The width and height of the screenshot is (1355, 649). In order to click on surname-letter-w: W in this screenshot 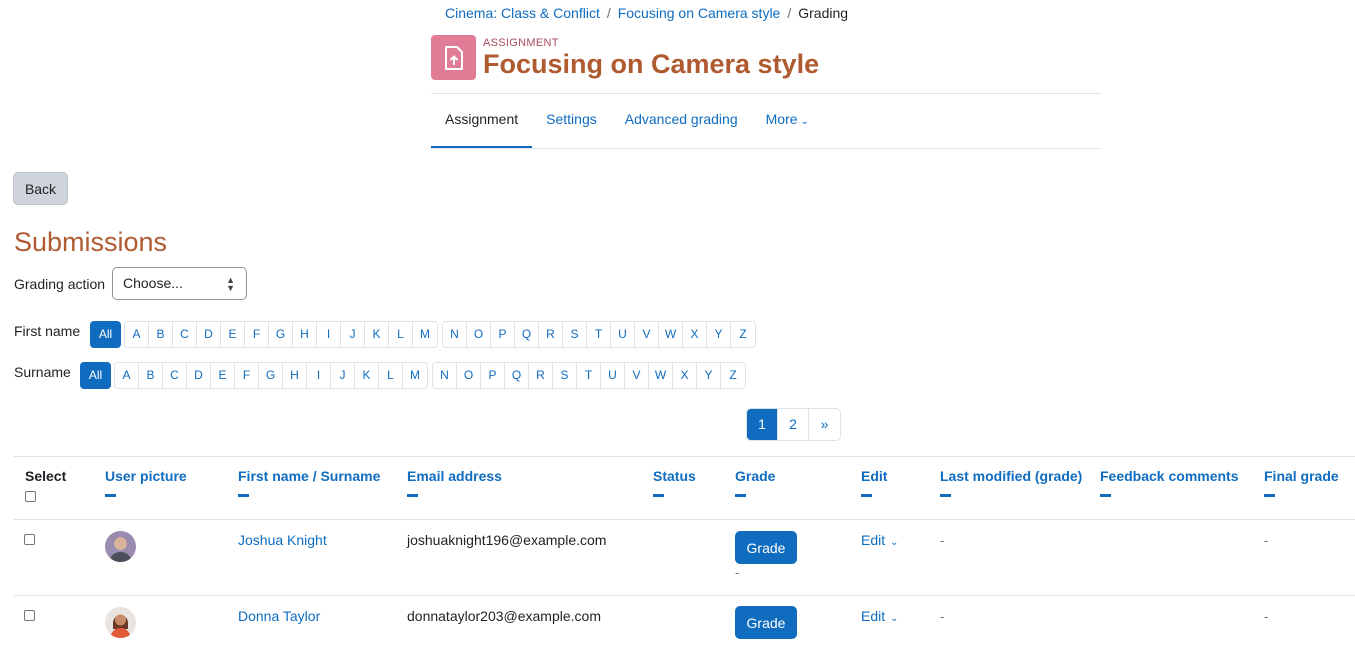, I will do `click(661, 375)`.